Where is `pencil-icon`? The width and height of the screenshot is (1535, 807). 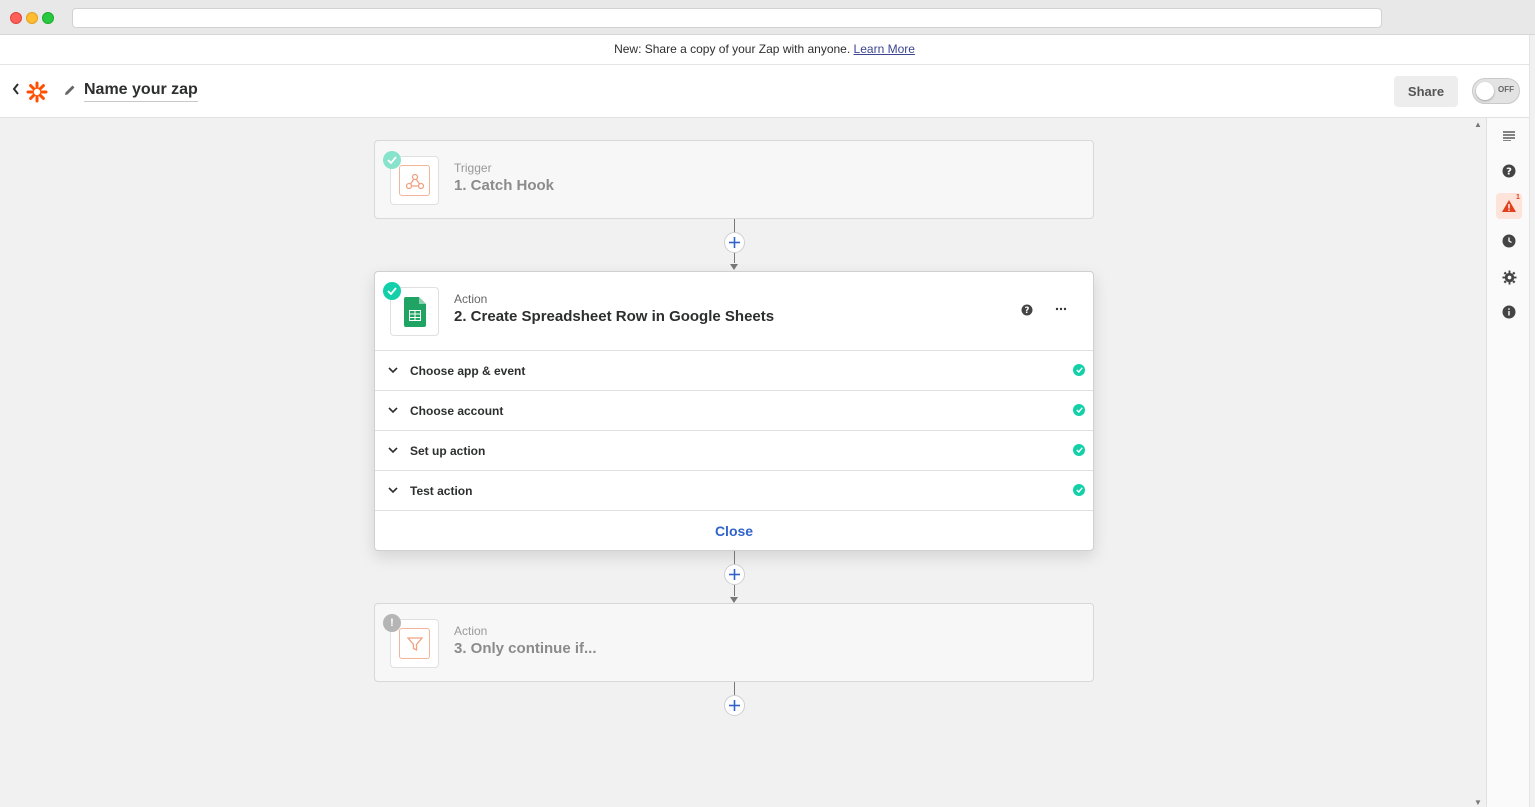
pencil-icon is located at coordinates (71, 91).